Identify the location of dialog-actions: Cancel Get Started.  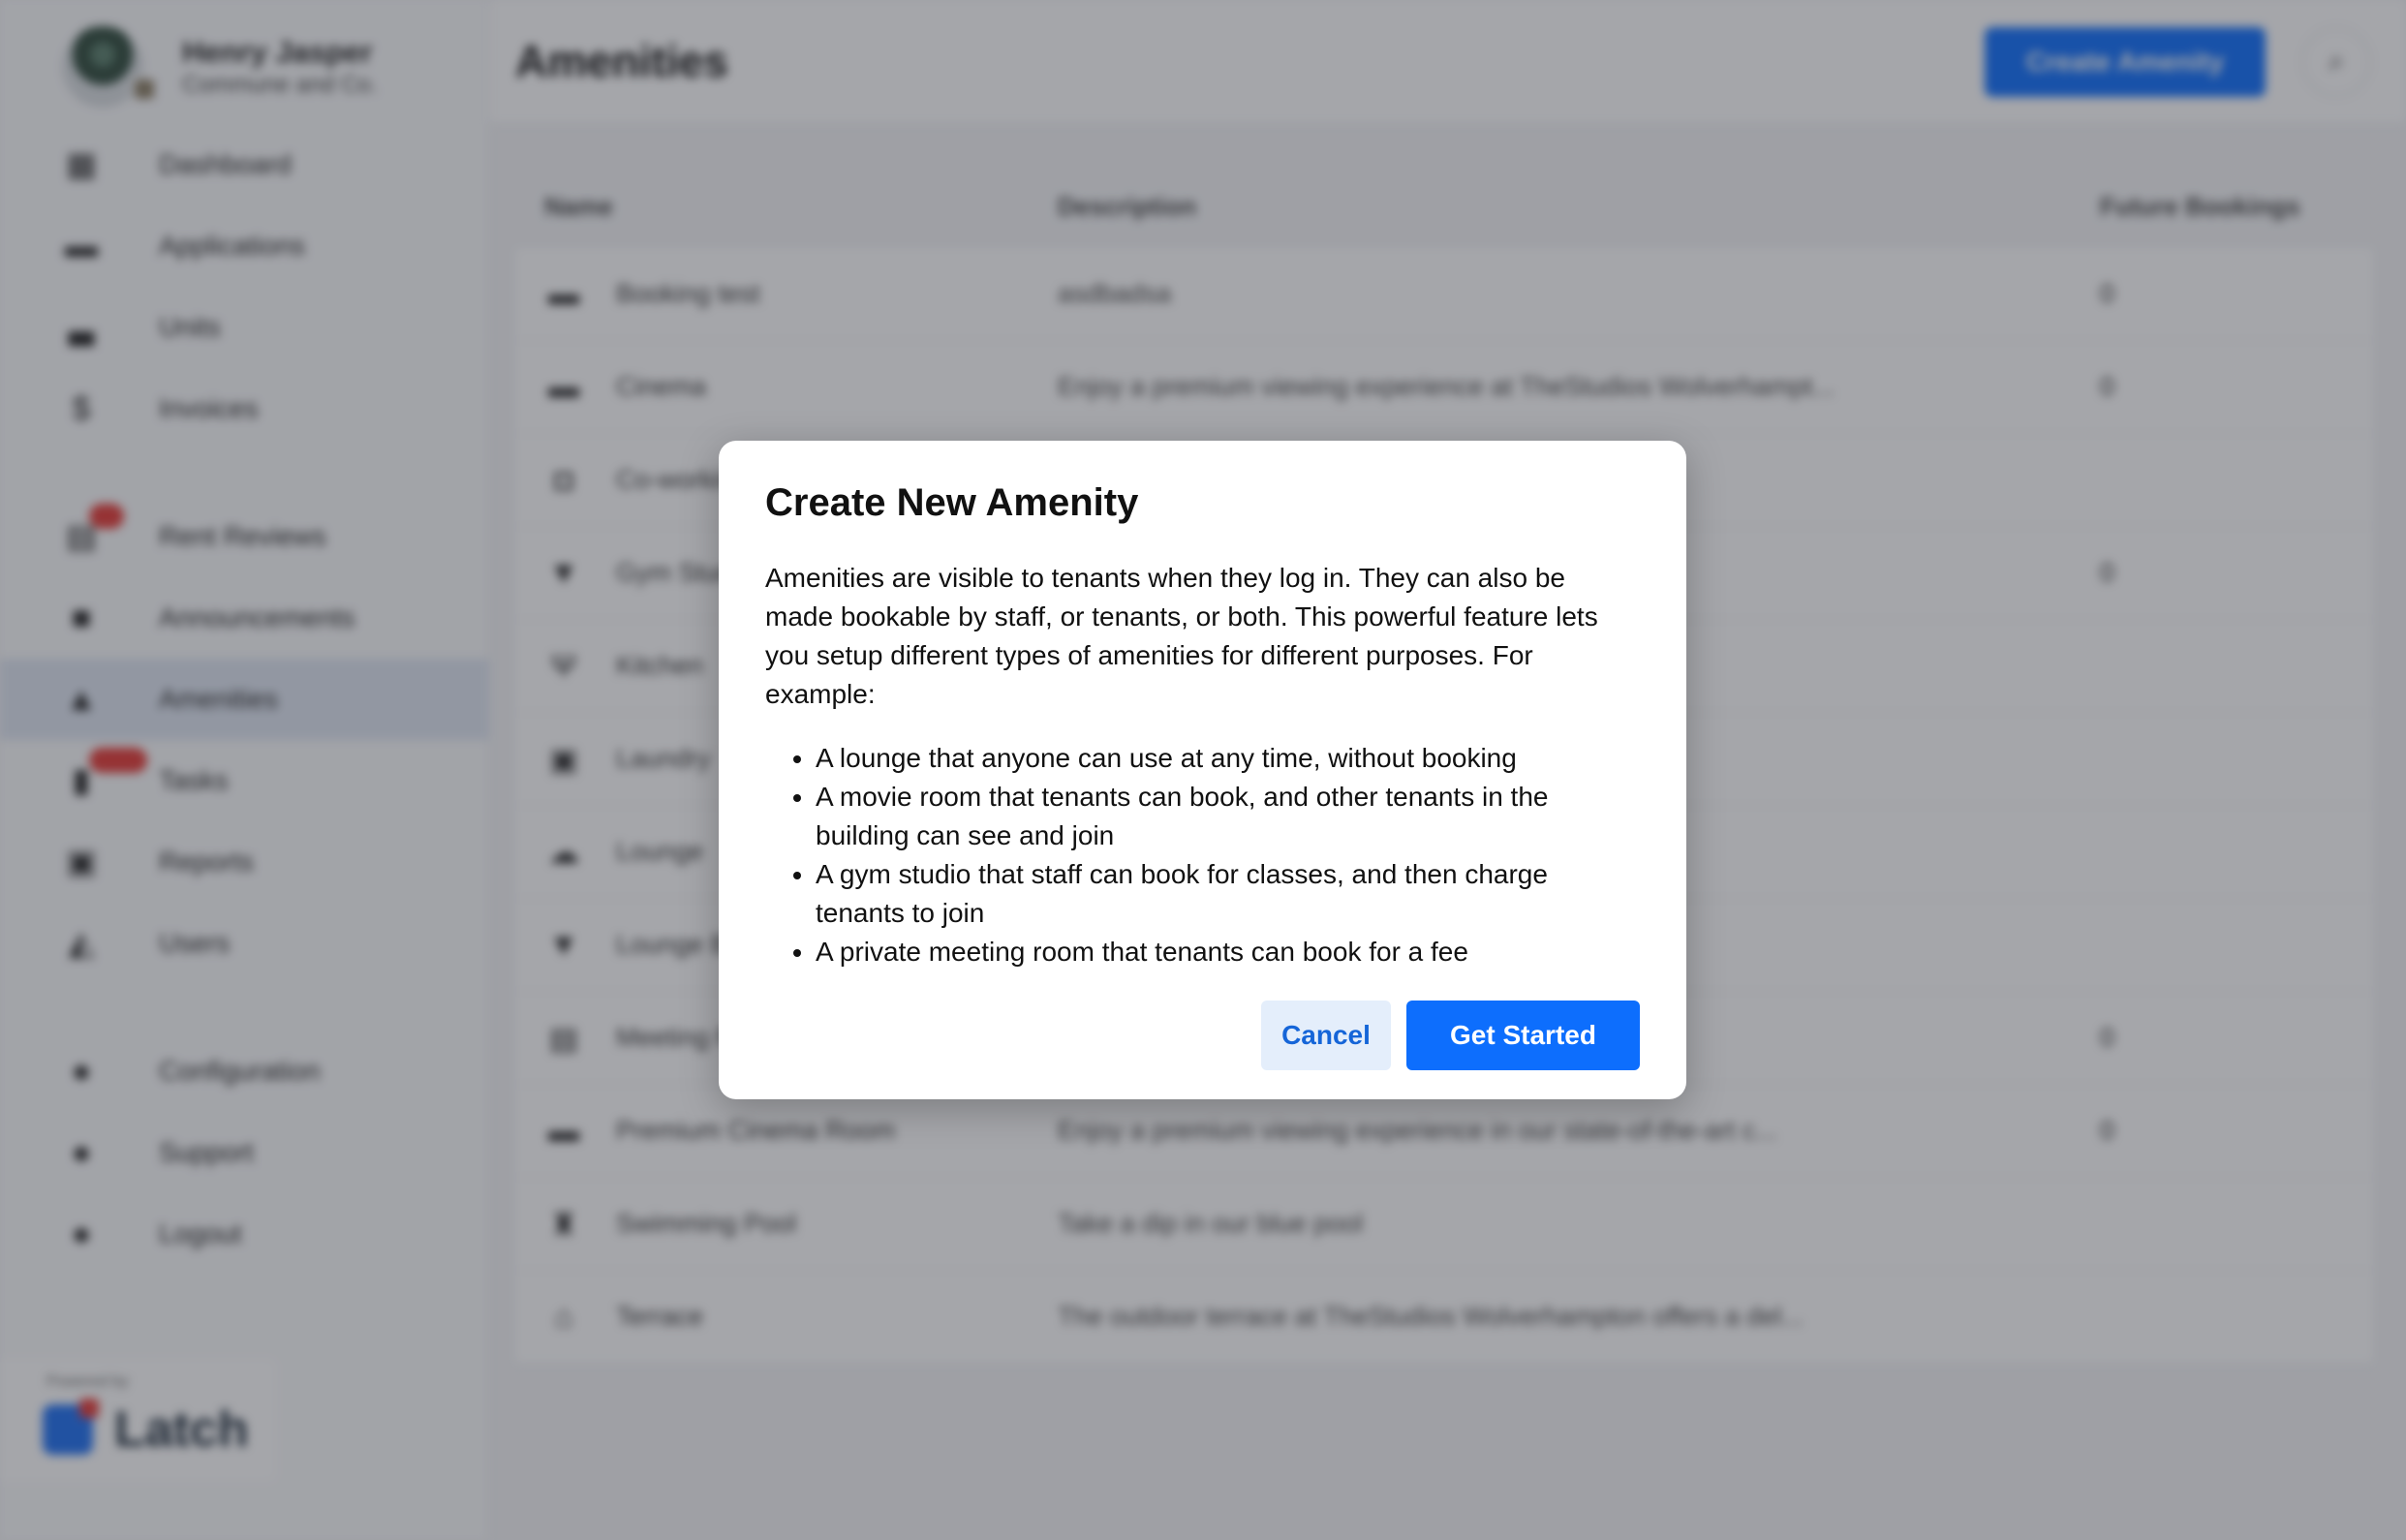
(1451, 1035).